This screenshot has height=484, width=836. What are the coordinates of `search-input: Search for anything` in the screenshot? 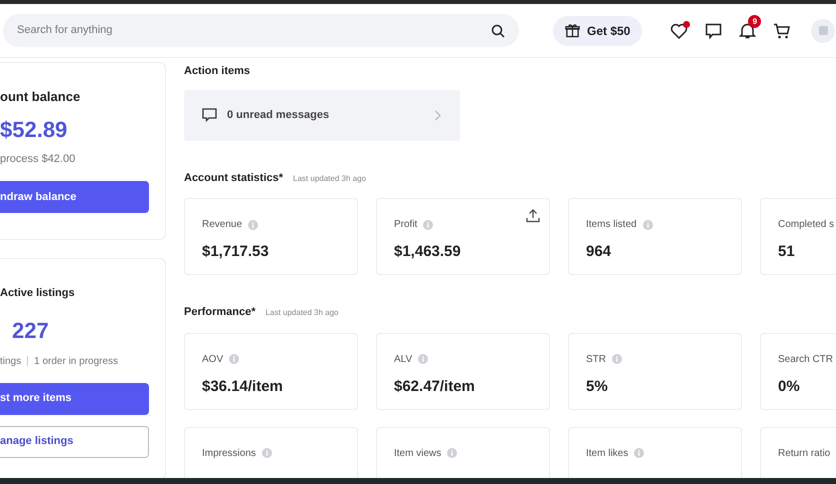 It's located at (254, 30).